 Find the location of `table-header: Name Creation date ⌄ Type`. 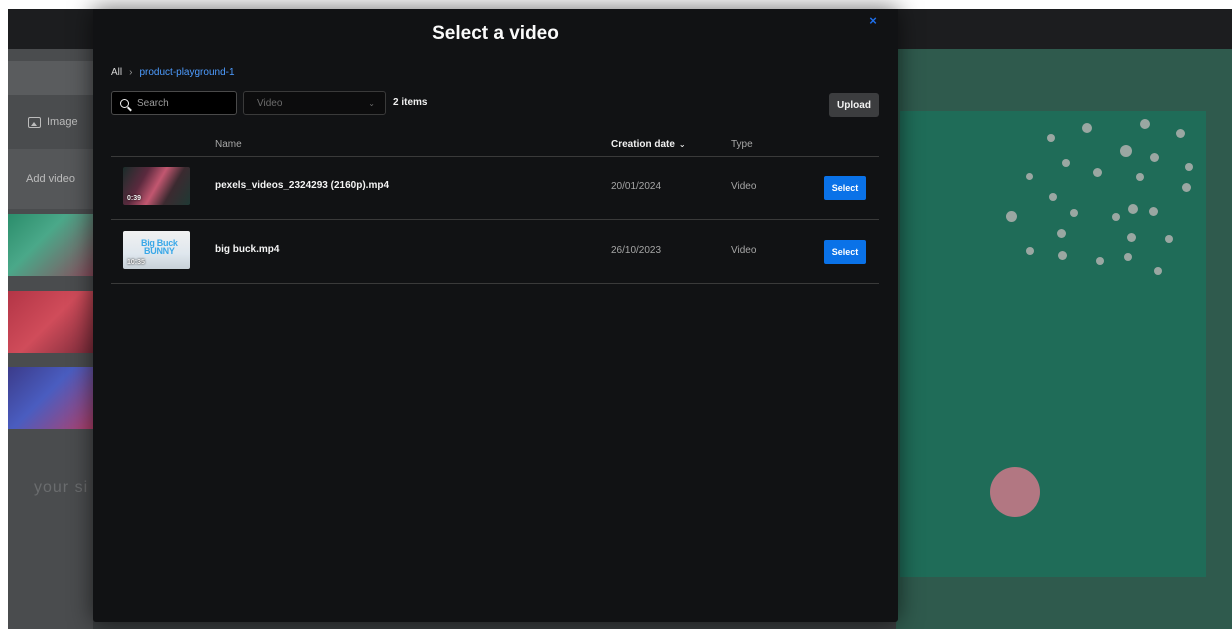

table-header: Name Creation date ⌄ Type is located at coordinates (495, 146).